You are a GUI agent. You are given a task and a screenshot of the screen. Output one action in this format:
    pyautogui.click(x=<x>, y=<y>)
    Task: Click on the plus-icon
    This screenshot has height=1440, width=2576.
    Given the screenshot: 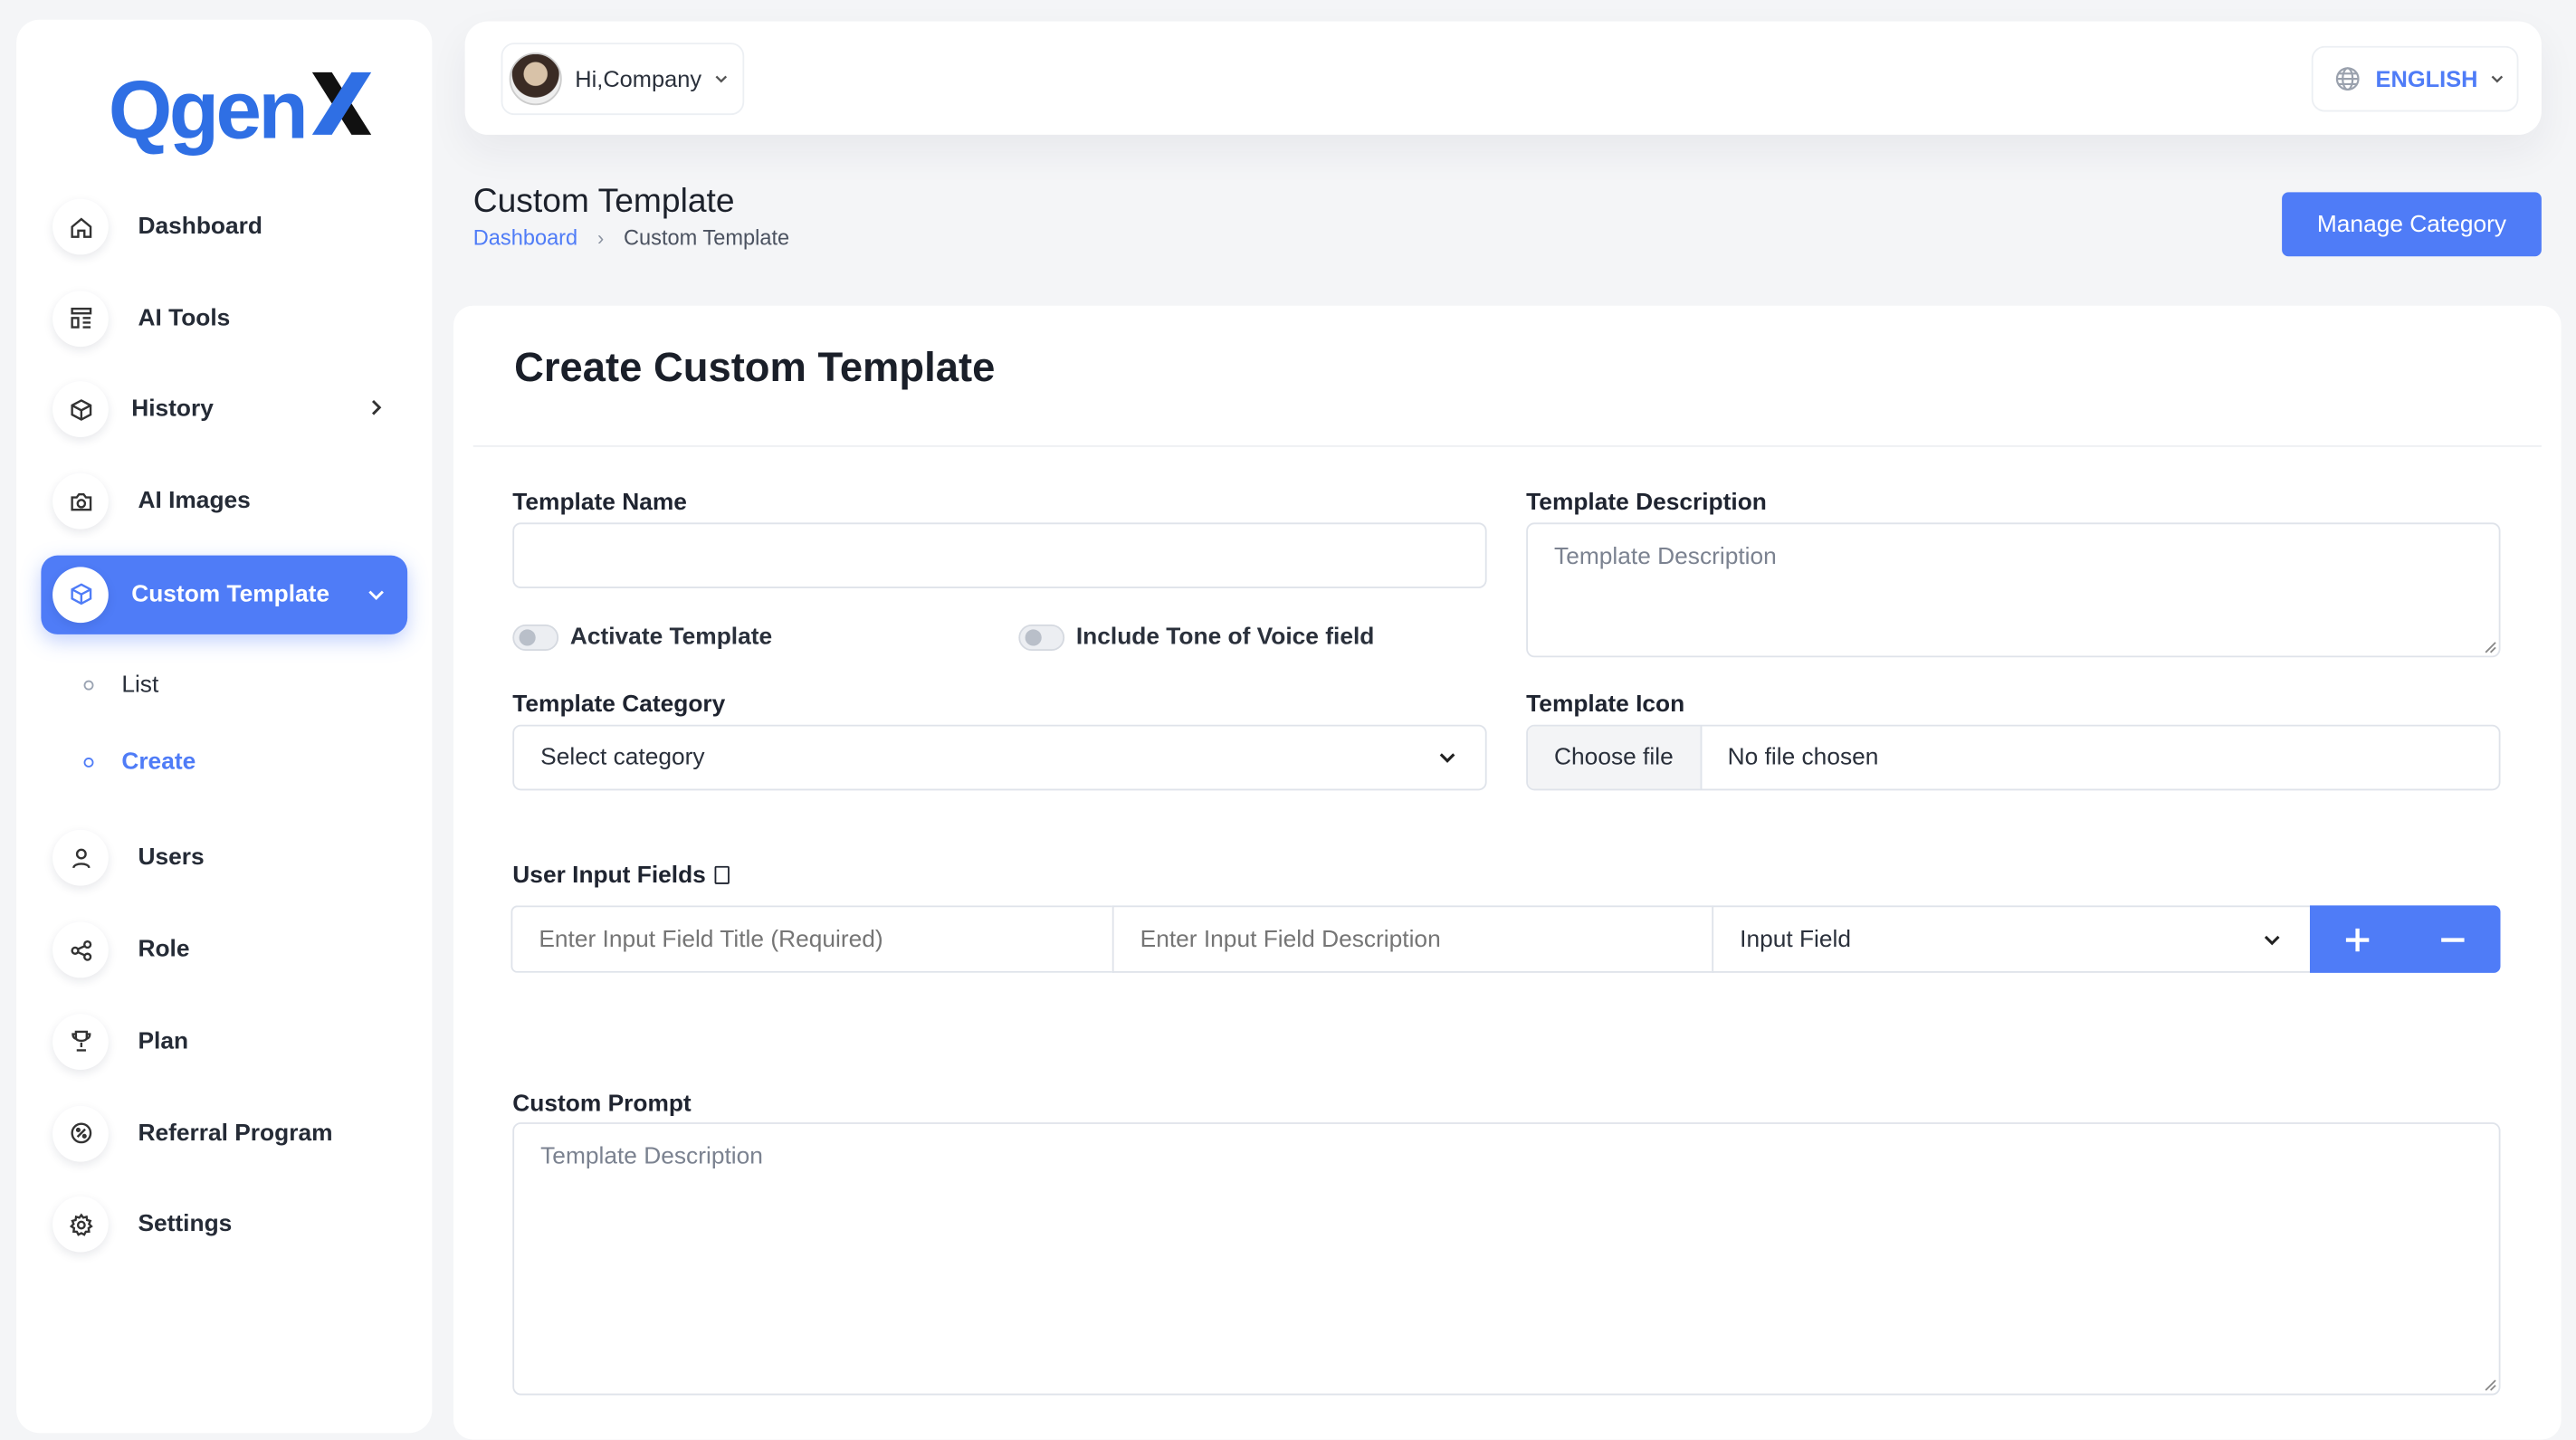 What is the action you would take?
    pyautogui.click(x=2358, y=939)
    